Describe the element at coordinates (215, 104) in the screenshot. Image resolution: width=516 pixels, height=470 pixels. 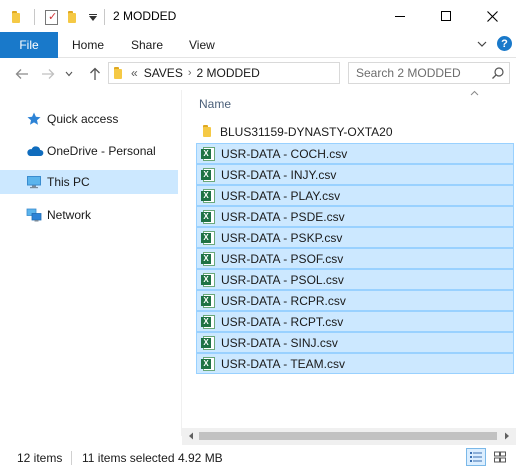
I see `column-header-name: Name` at that location.